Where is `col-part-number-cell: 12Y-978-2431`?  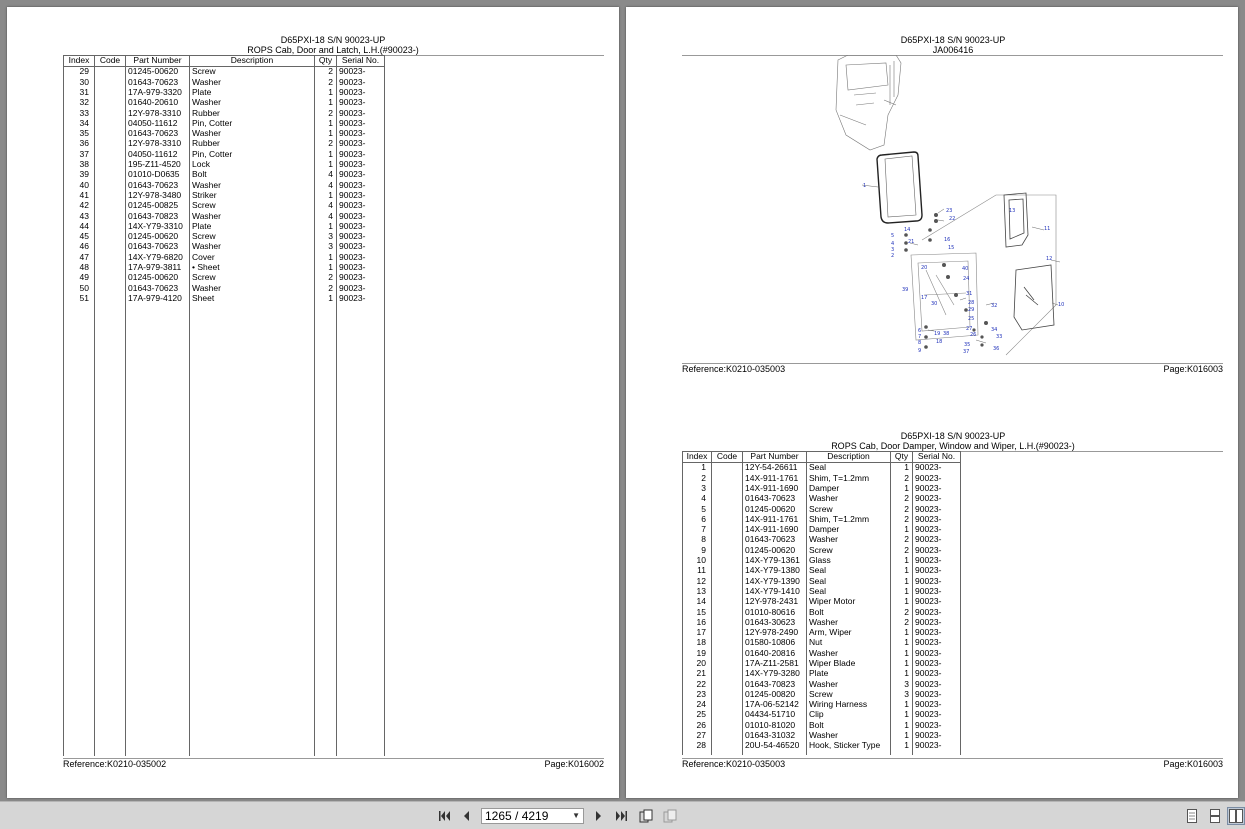
col-part-number-cell: 12Y-978-2431 is located at coordinates (774, 602).